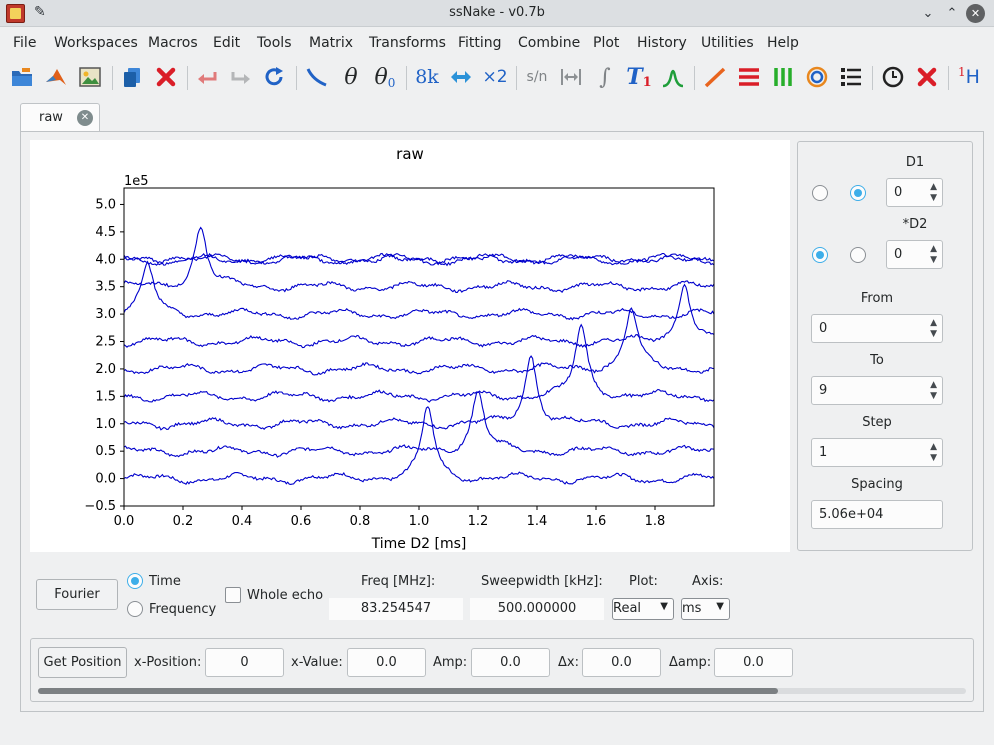 This screenshot has height=745, width=994. Describe the element at coordinates (851, 77) in the screenshot. I see `list-icon` at that location.